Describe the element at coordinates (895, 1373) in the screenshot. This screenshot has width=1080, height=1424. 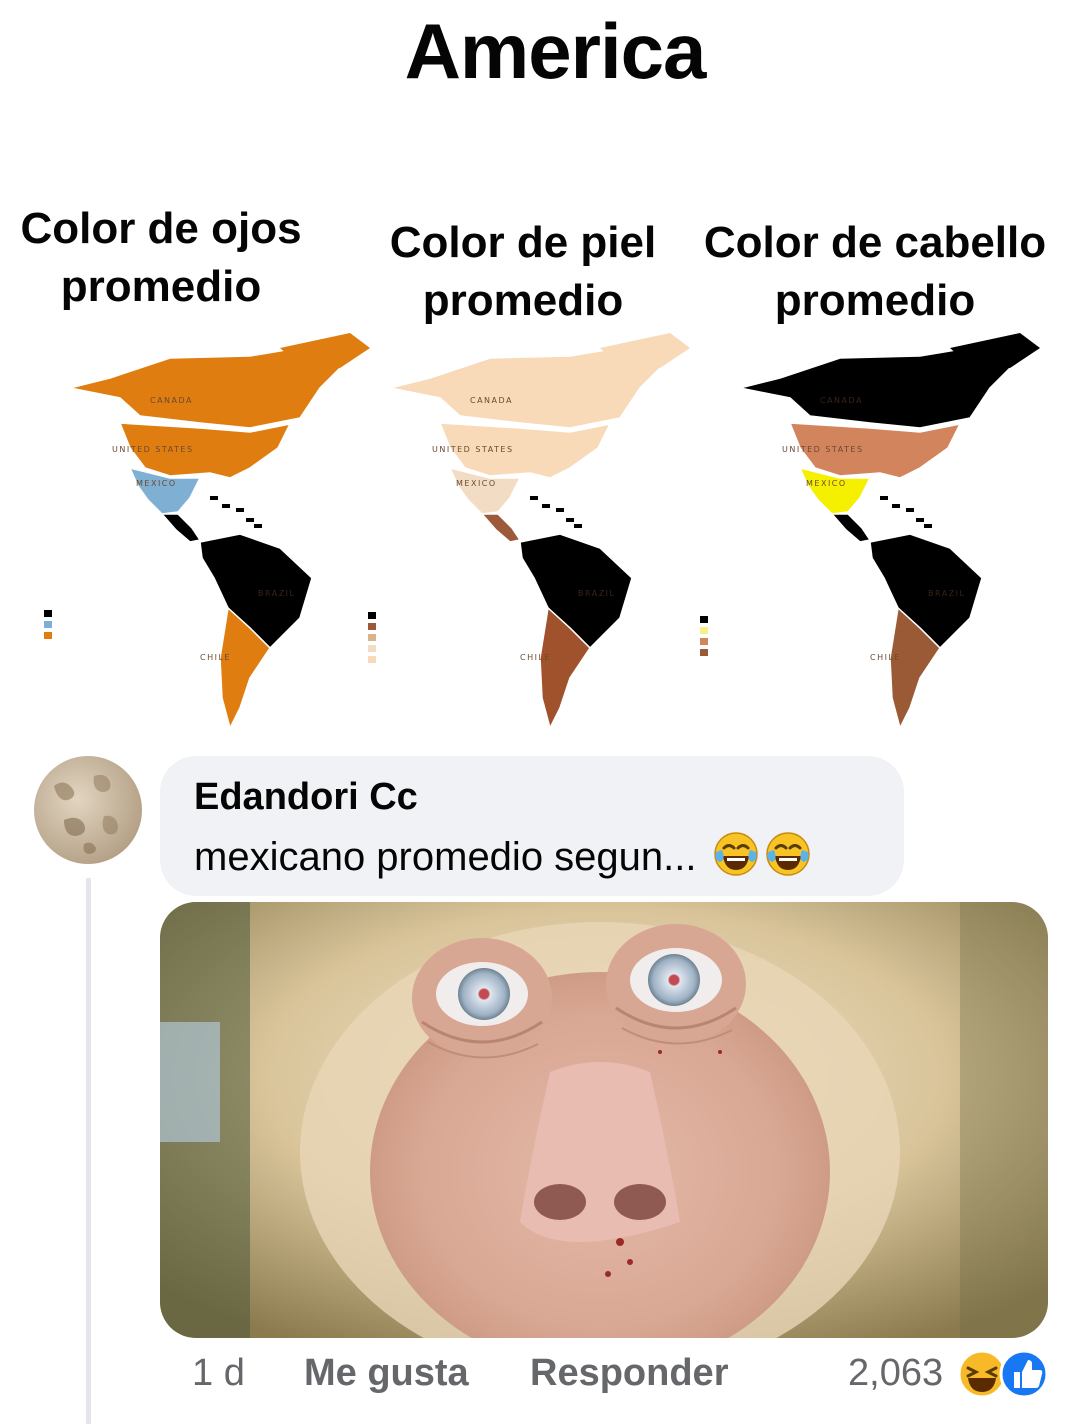
I see `reaction-count: 2,063` at that location.